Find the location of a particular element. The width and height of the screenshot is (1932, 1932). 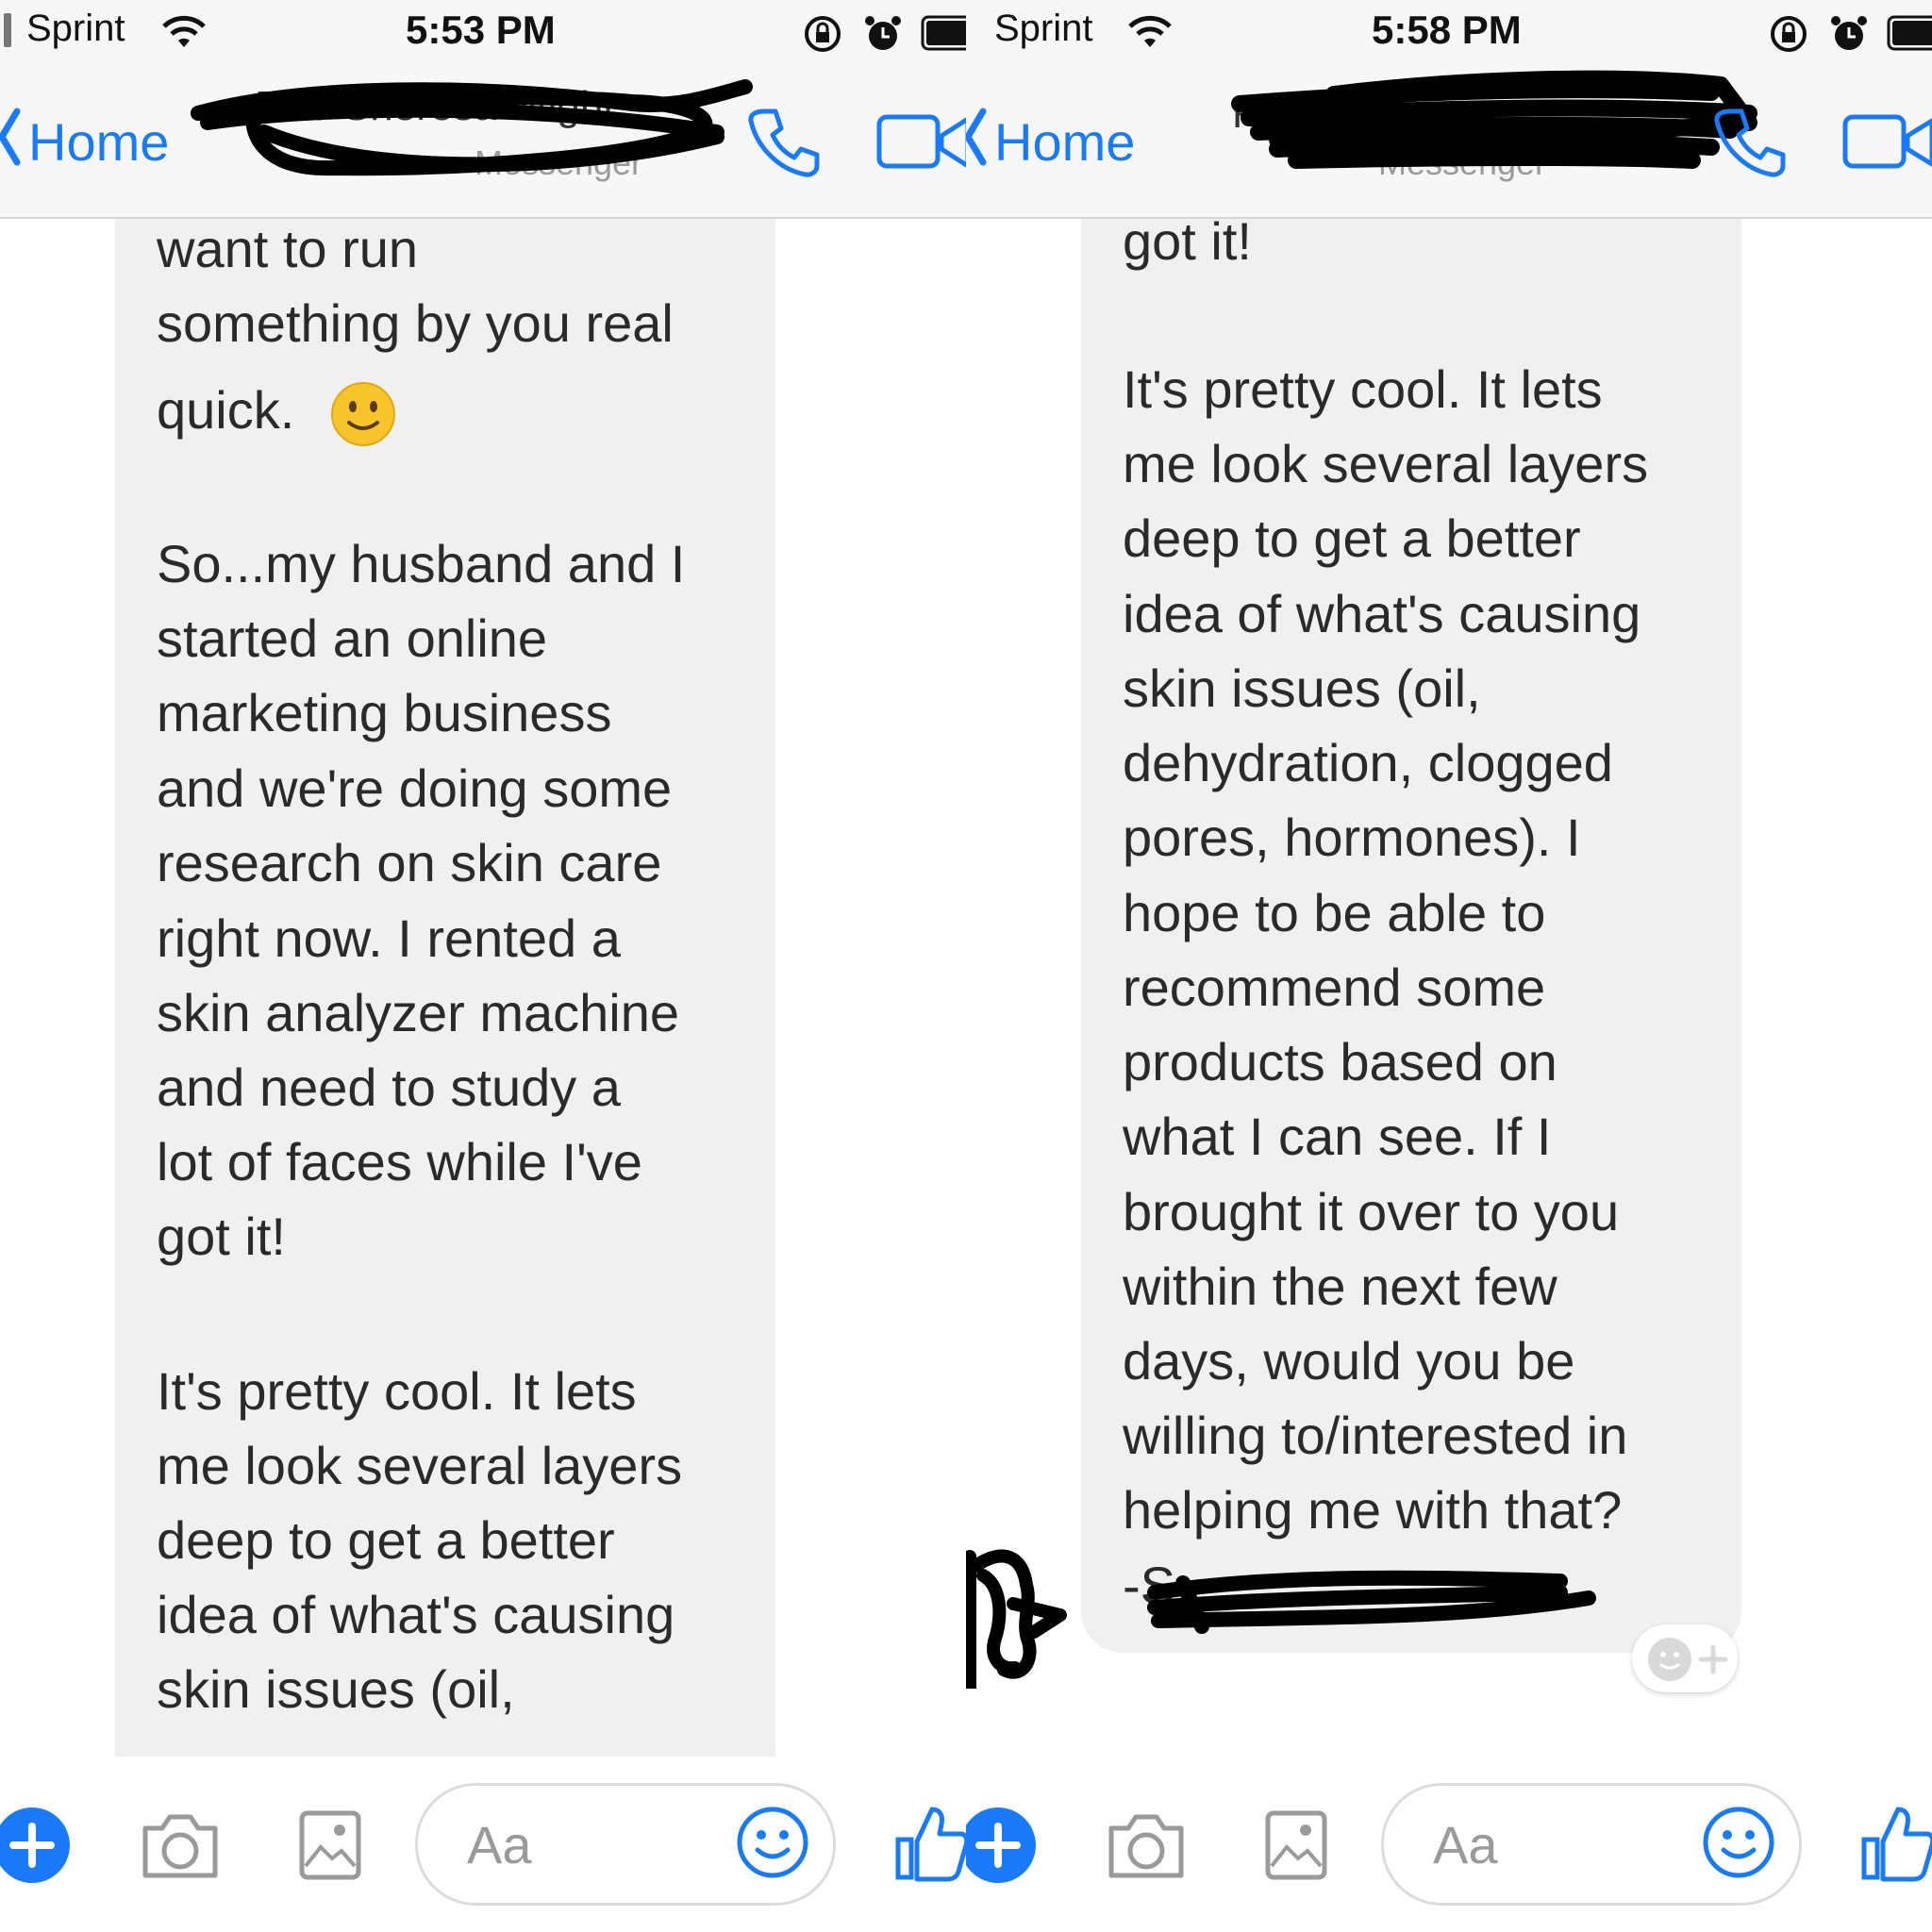

message-line: days, would you be is located at coordinates (1349, 1361).